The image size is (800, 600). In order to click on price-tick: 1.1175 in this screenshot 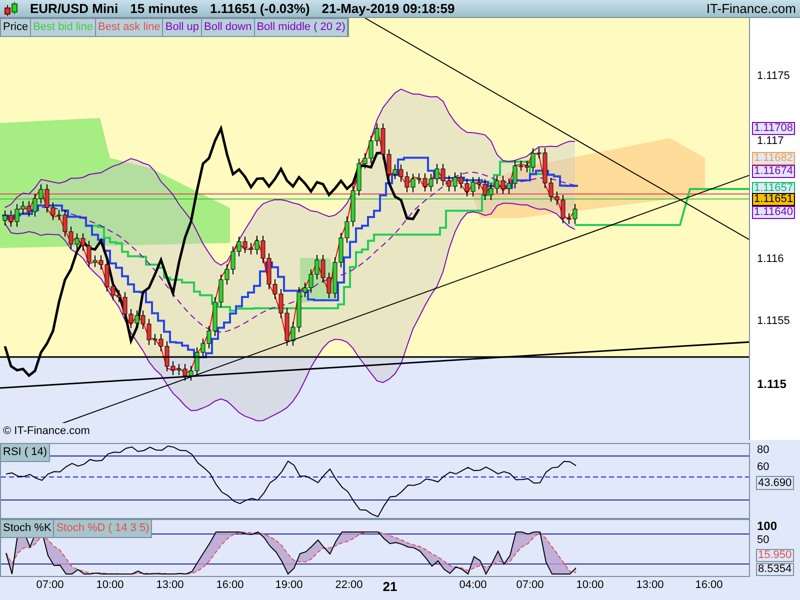, I will do `click(773, 76)`.